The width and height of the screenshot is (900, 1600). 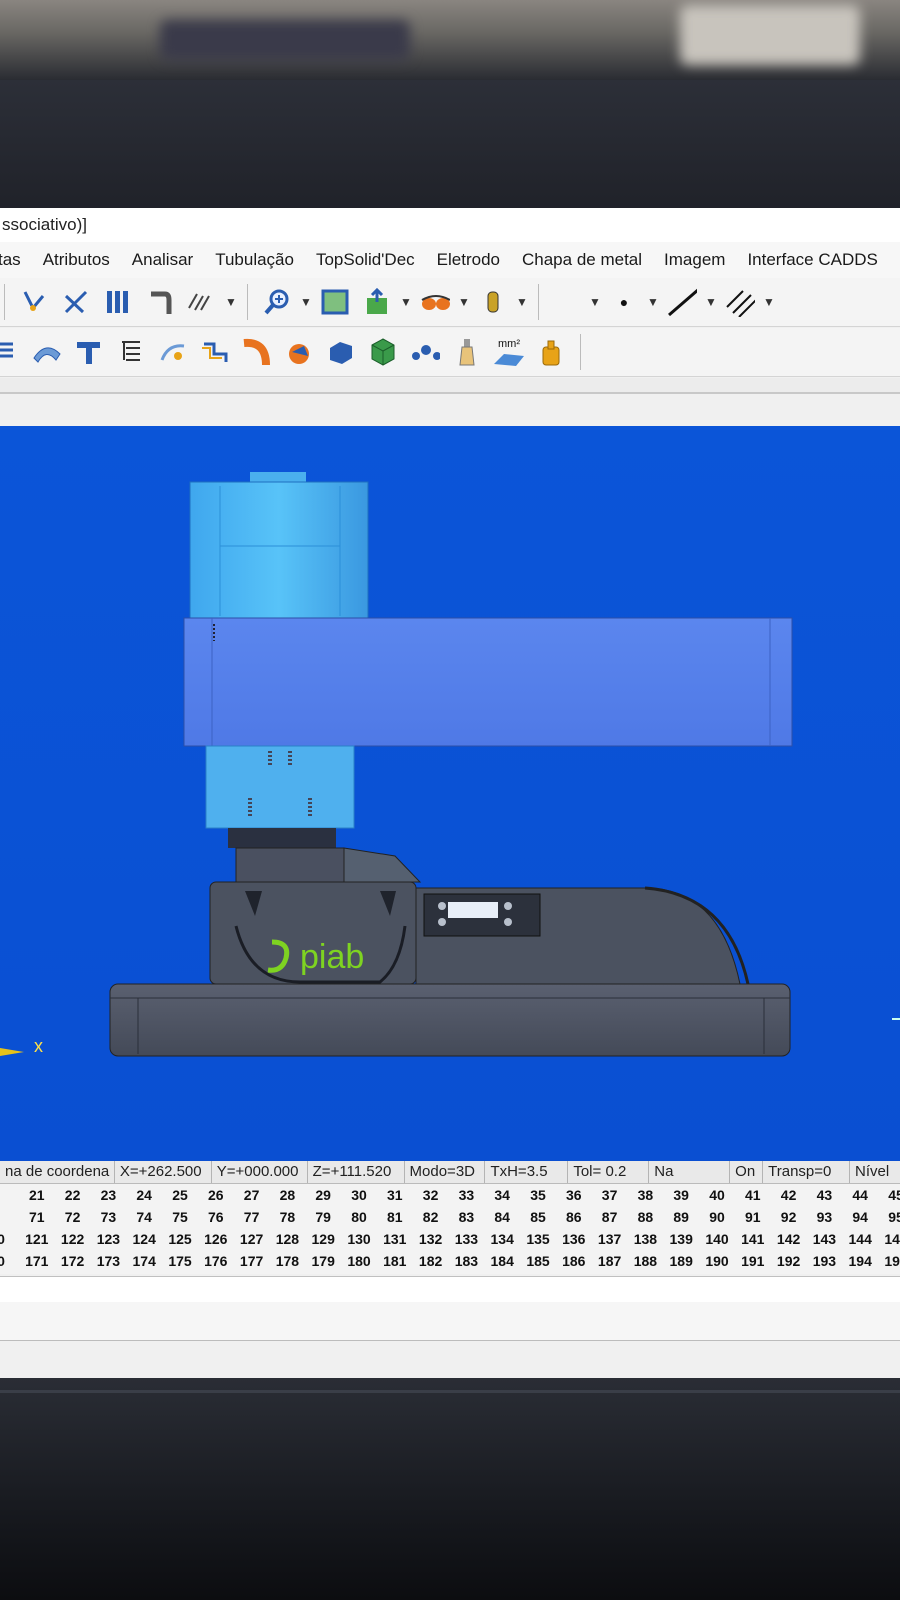 What do you see at coordinates (574, 1261) in the screenshot?
I see `layer-cell: 186` at bounding box center [574, 1261].